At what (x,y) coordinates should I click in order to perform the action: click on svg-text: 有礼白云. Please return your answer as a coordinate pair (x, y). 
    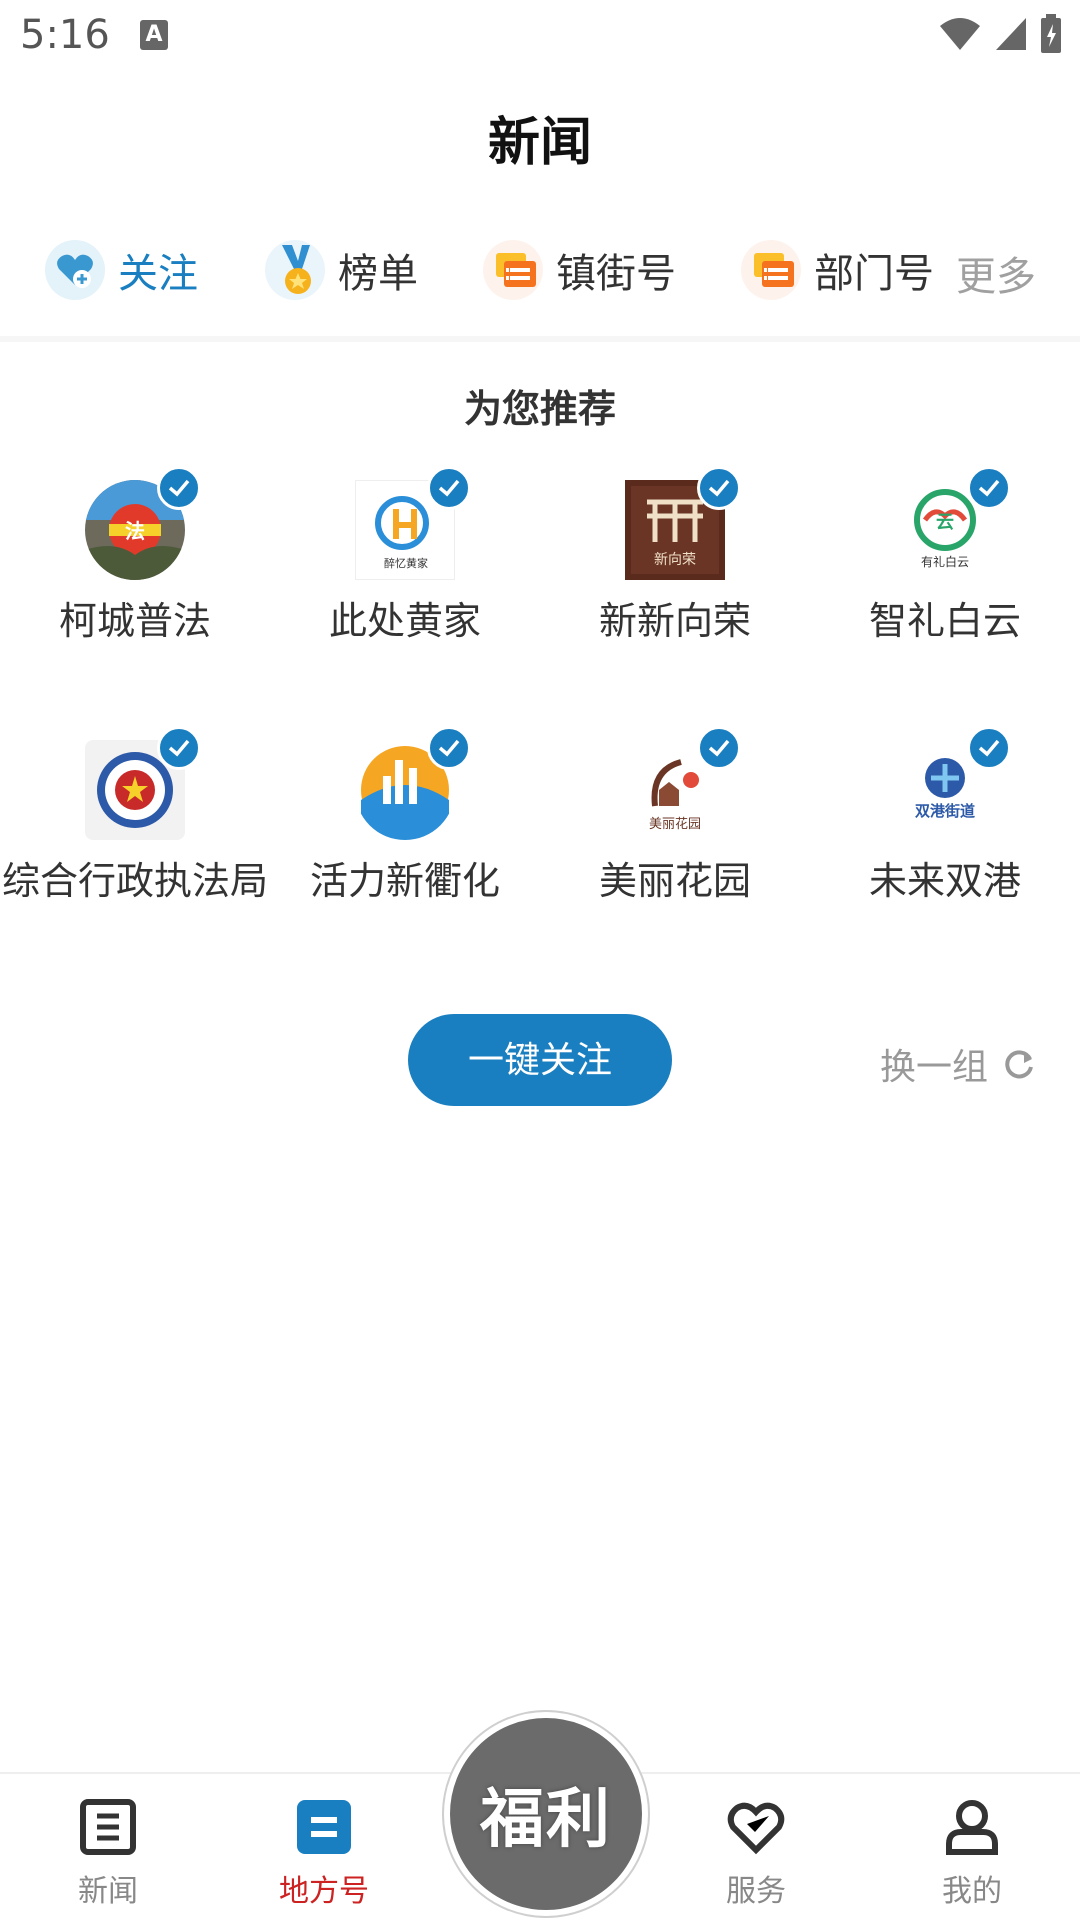
    Looking at the image, I should click on (945, 561).